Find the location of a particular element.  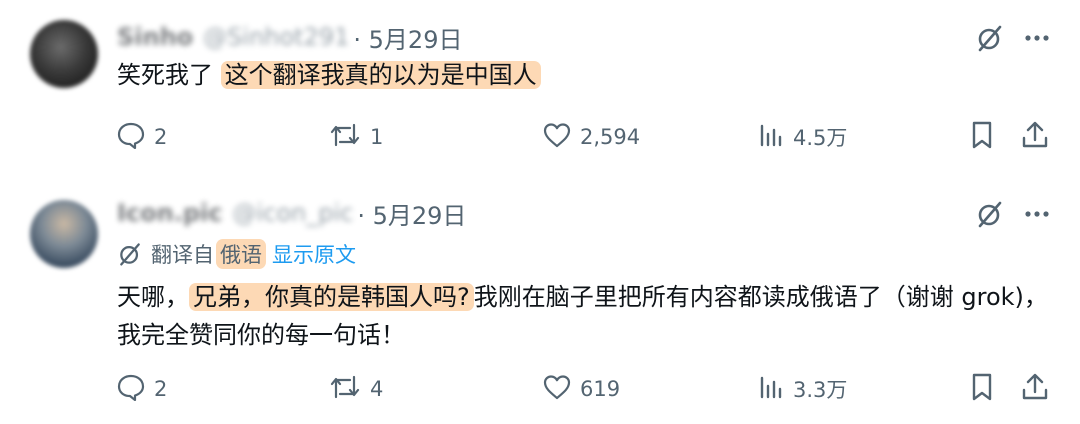

post-header: Icon.pic @icon_pic · 5月29日 is located at coordinates (291, 213).